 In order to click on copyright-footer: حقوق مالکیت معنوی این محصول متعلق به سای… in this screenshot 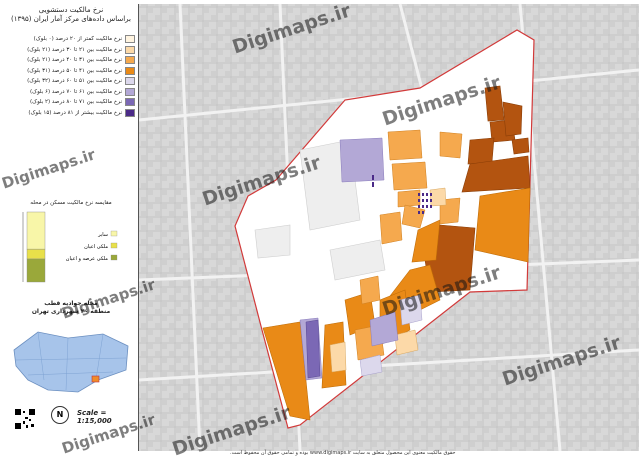, I will do `click(343, 453)`.